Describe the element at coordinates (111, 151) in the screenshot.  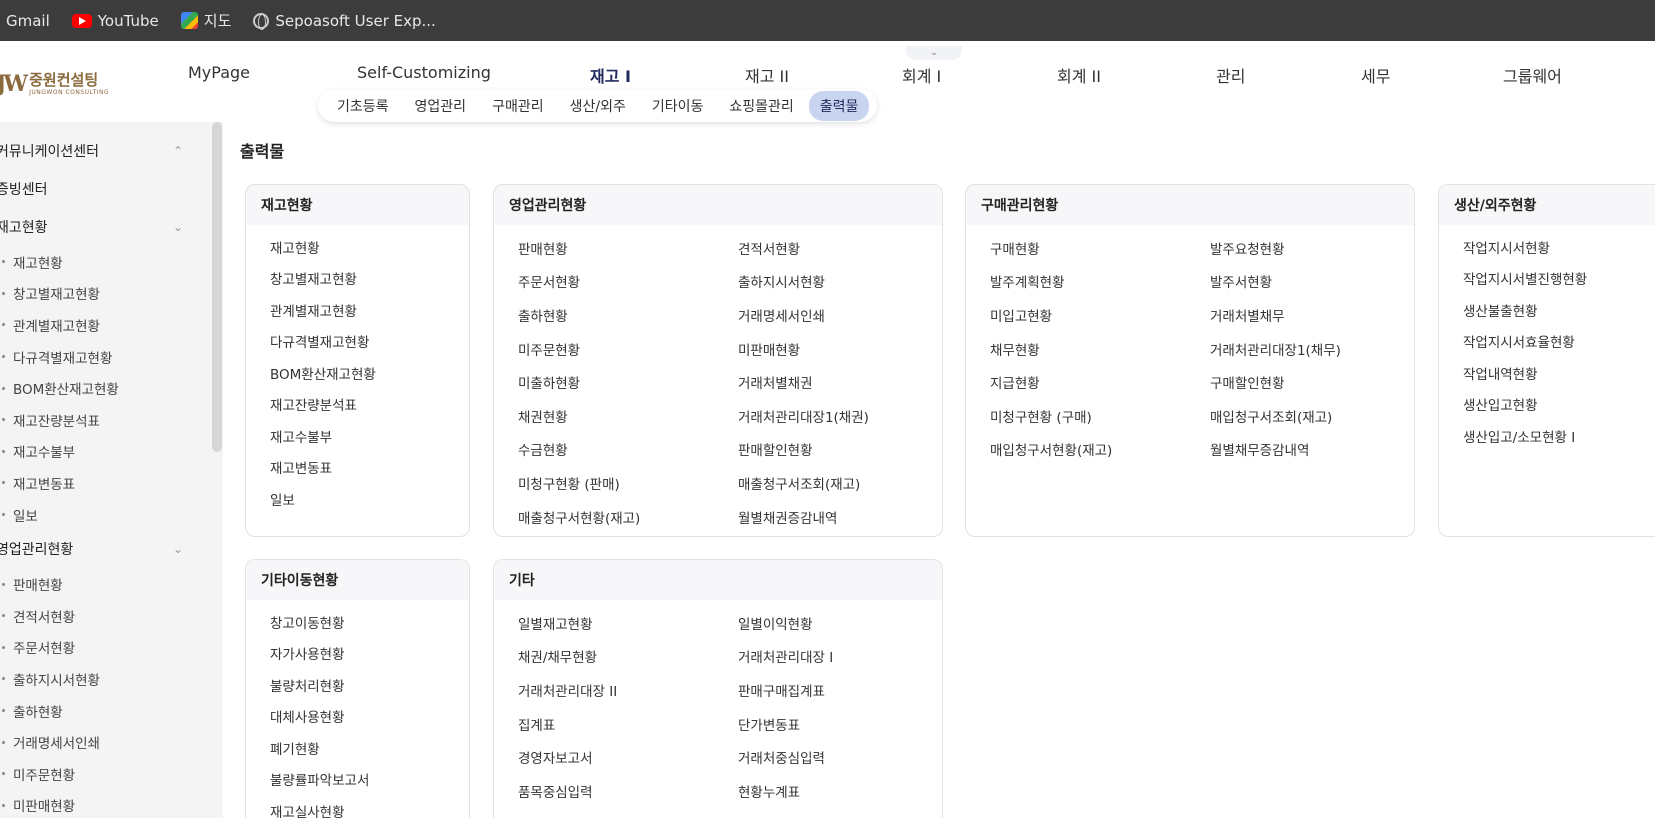
I see `sidebar-group-communication: 커뮤니케이션센터 ⌃` at that location.